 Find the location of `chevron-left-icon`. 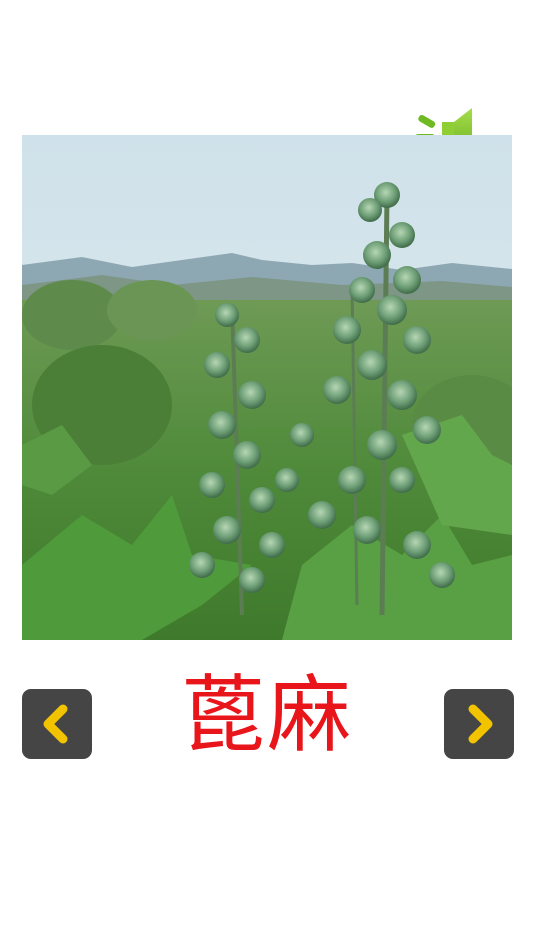

chevron-left-icon is located at coordinates (55, 724).